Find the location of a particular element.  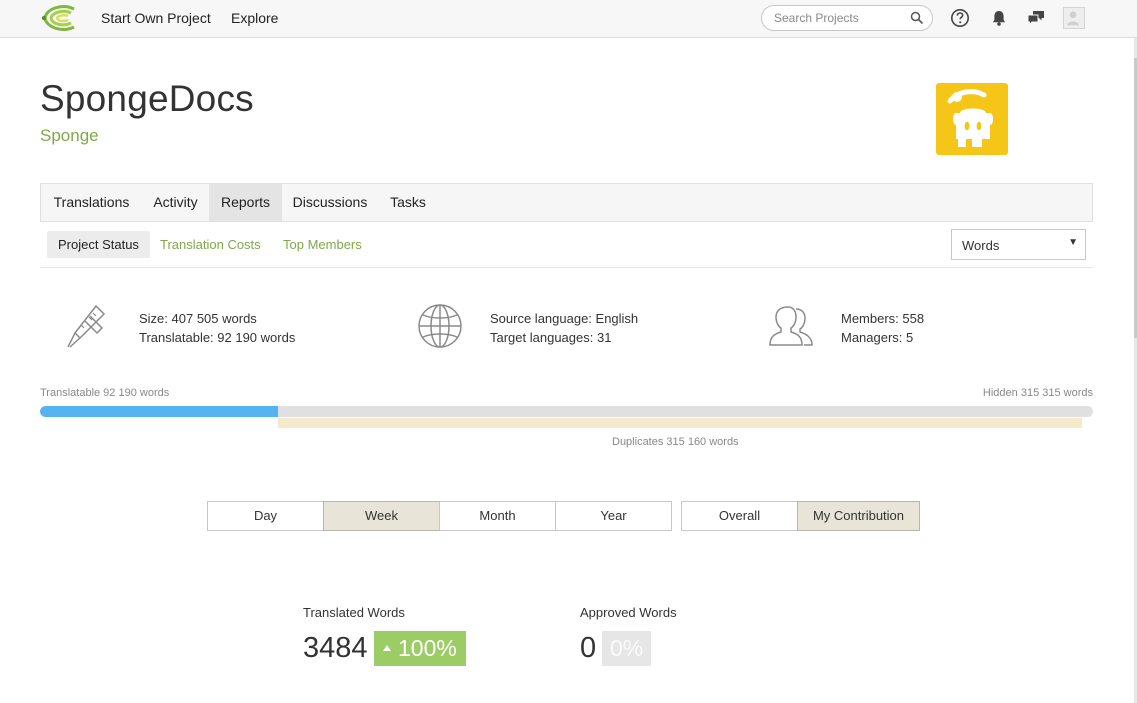

search-box is located at coordinates (847, 18).